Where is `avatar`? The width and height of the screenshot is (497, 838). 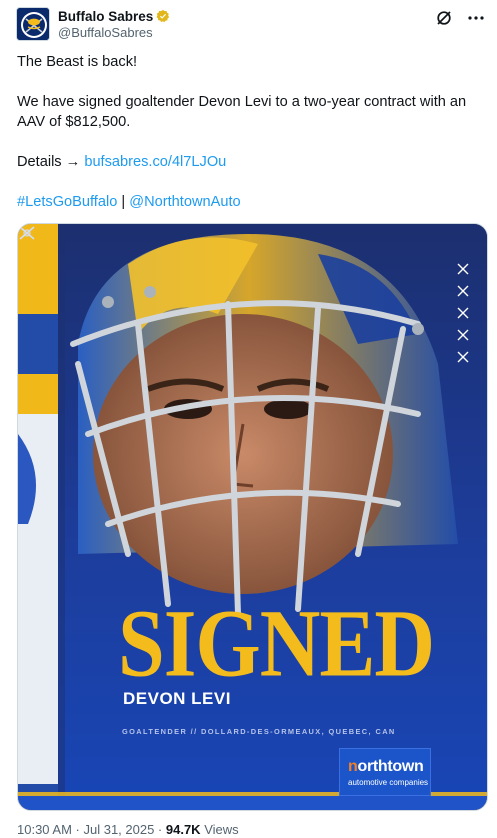
avatar is located at coordinates (33, 24).